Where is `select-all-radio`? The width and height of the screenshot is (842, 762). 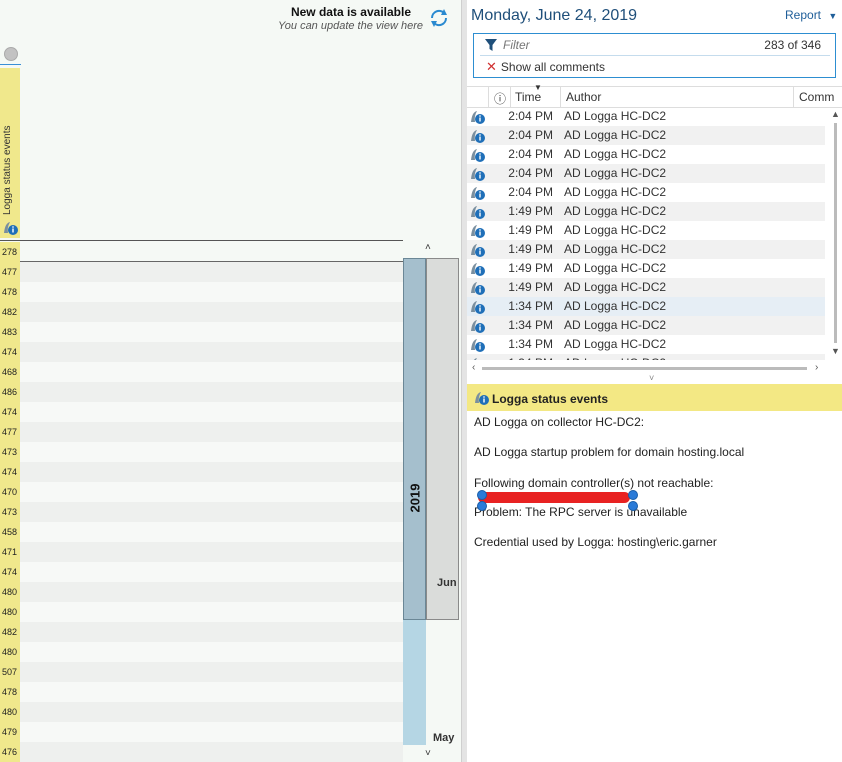 select-all-radio is located at coordinates (11, 54).